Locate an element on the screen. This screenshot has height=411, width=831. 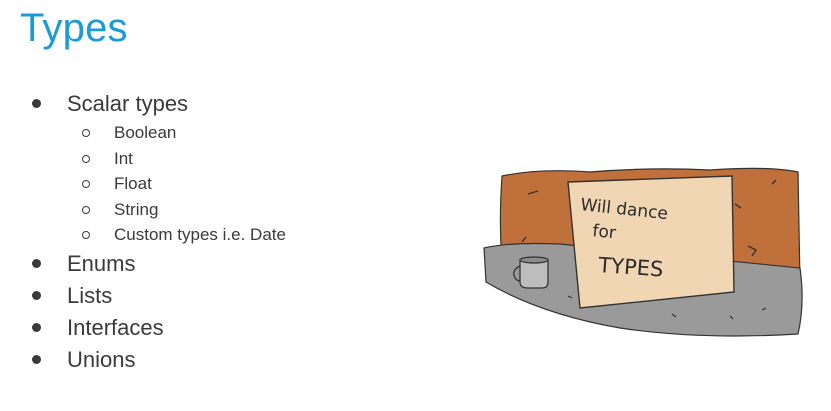
sign-text-line3: TYPES is located at coordinates (630, 267).